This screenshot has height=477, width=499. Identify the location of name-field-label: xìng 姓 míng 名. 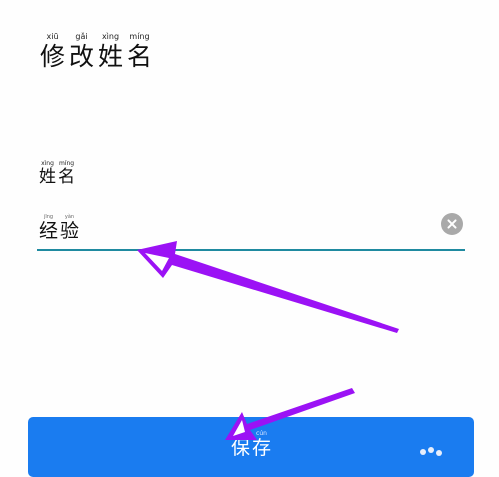
(57, 173).